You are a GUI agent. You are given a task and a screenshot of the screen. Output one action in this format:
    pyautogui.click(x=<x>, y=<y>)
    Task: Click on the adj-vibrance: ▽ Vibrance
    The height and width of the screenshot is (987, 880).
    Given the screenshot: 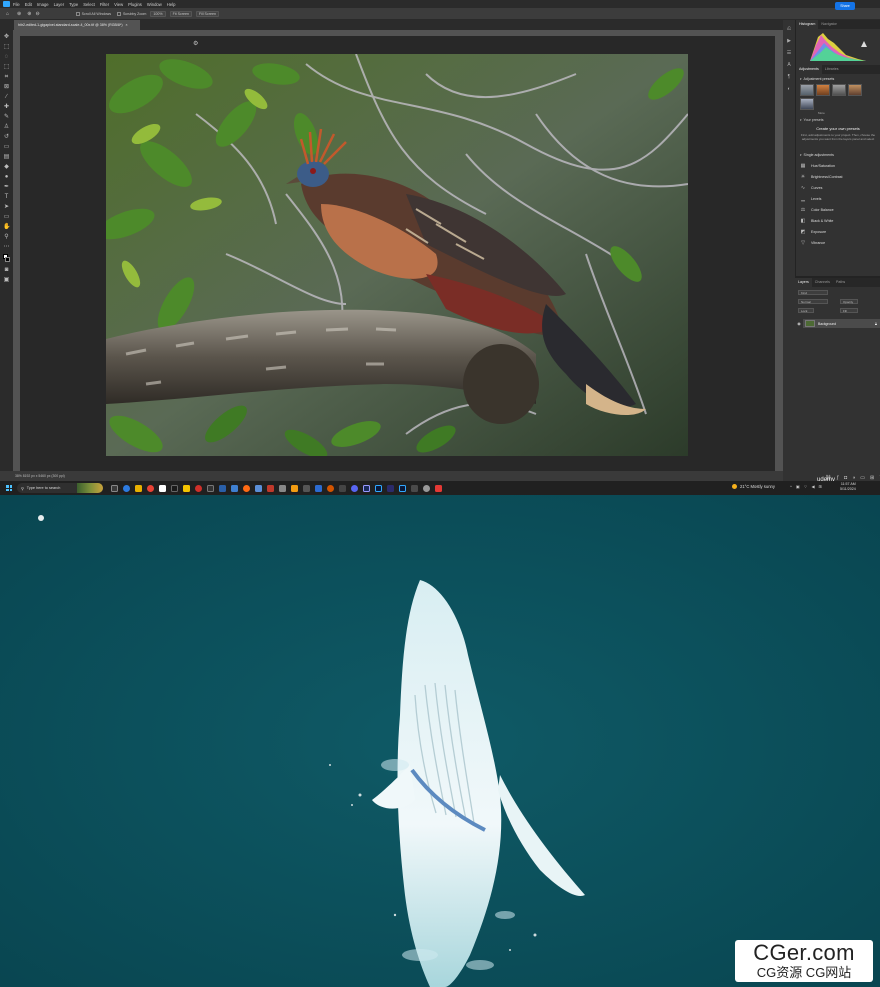 What is the action you would take?
    pyautogui.click(x=838, y=242)
    